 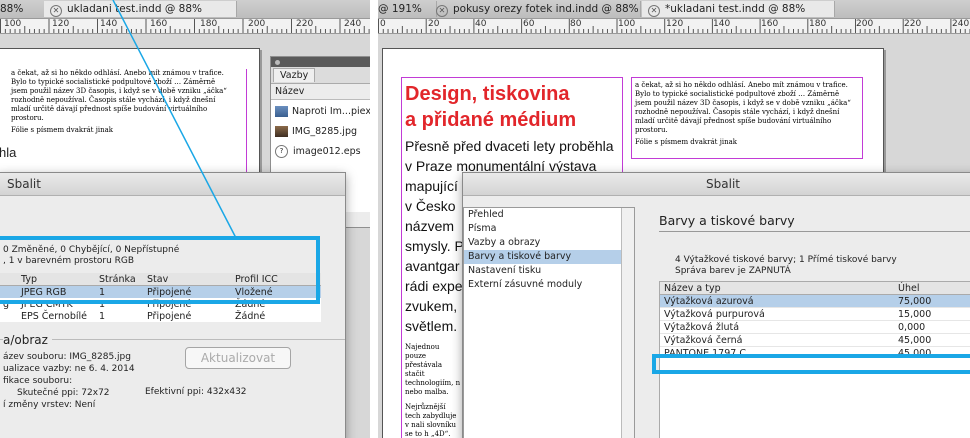 I want to click on nav-item: Externí zásuvné moduly, so click(x=549, y=285).